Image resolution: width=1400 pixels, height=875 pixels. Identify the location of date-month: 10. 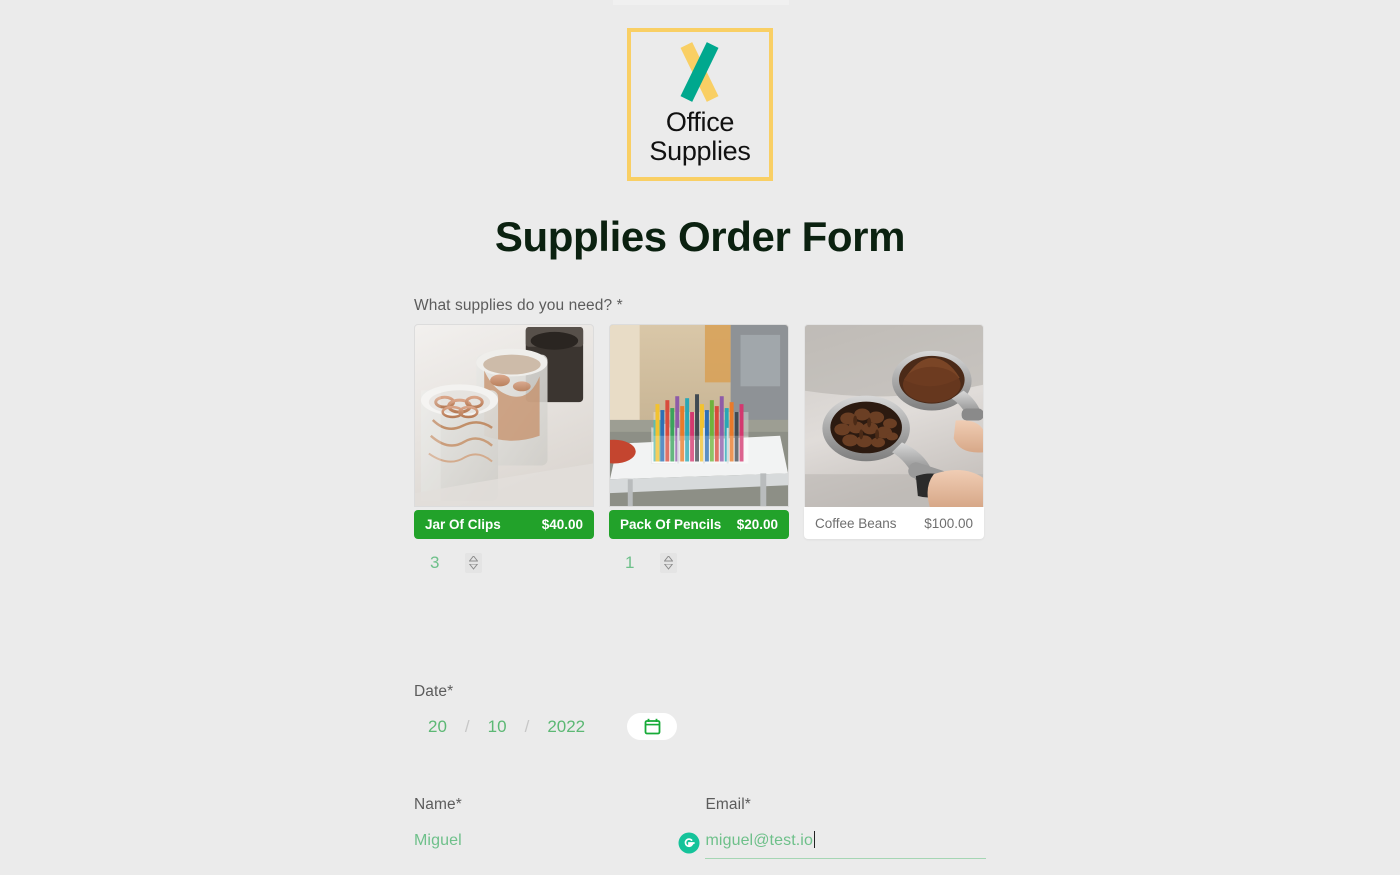
(497, 727).